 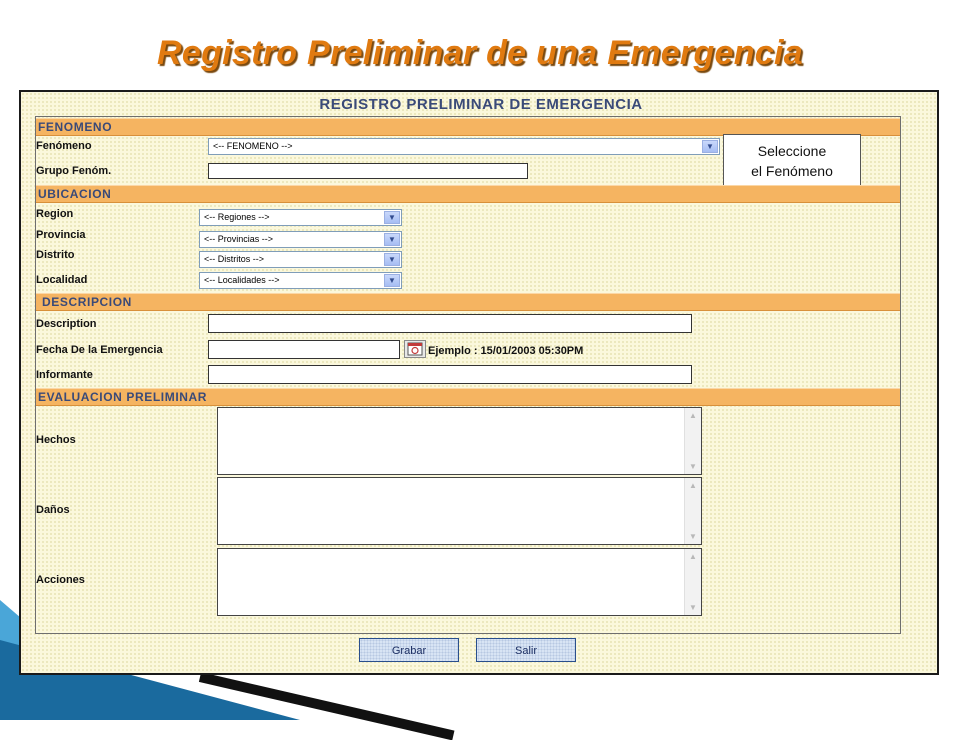 What do you see at coordinates (300, 217) in the screenshot?
I see `region-select: <-- Regiones --> ▼` at bounding box center [300, 217].